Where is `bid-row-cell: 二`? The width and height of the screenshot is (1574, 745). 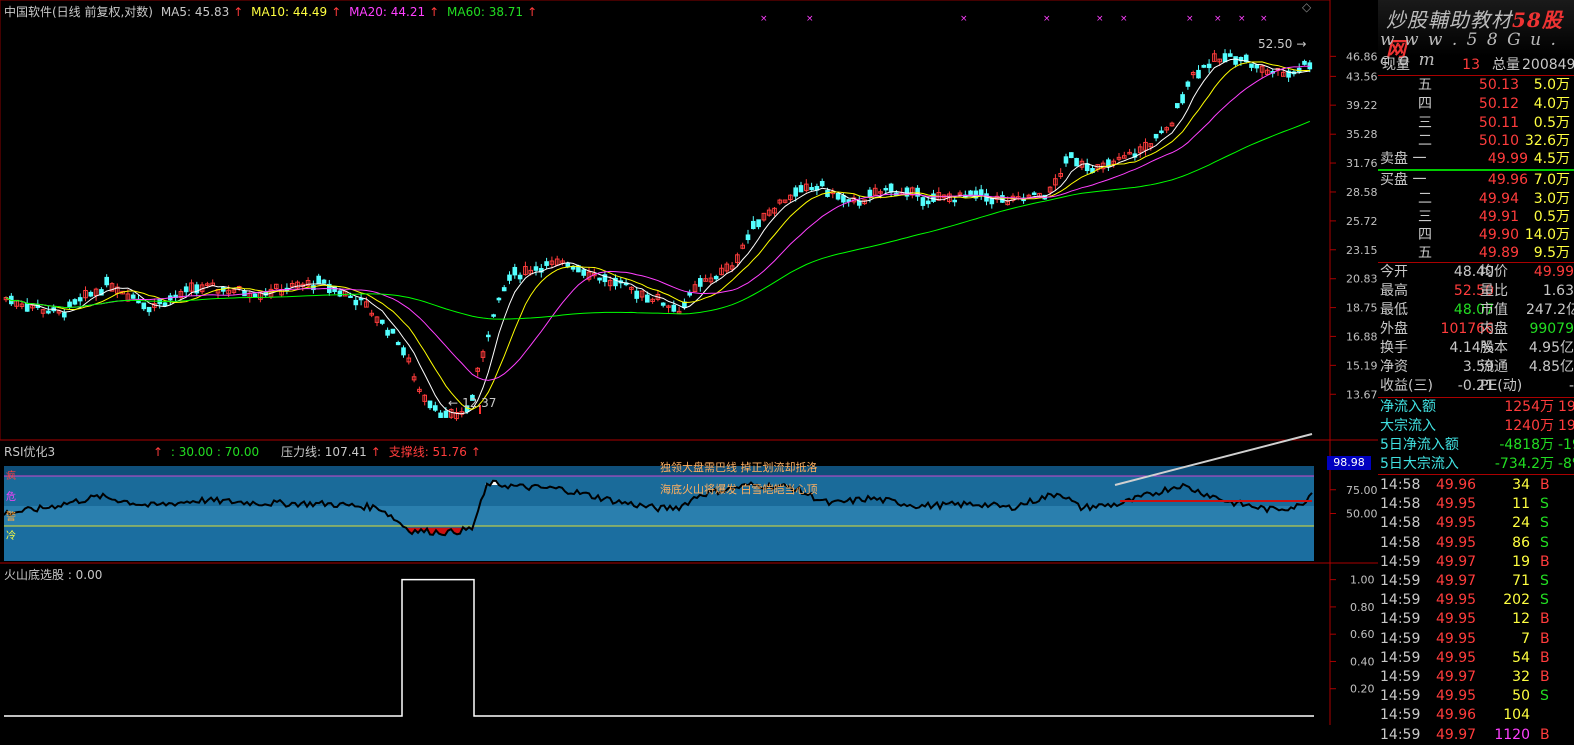
bid-row-cell: 二 is located at coordinates (1425, 199).